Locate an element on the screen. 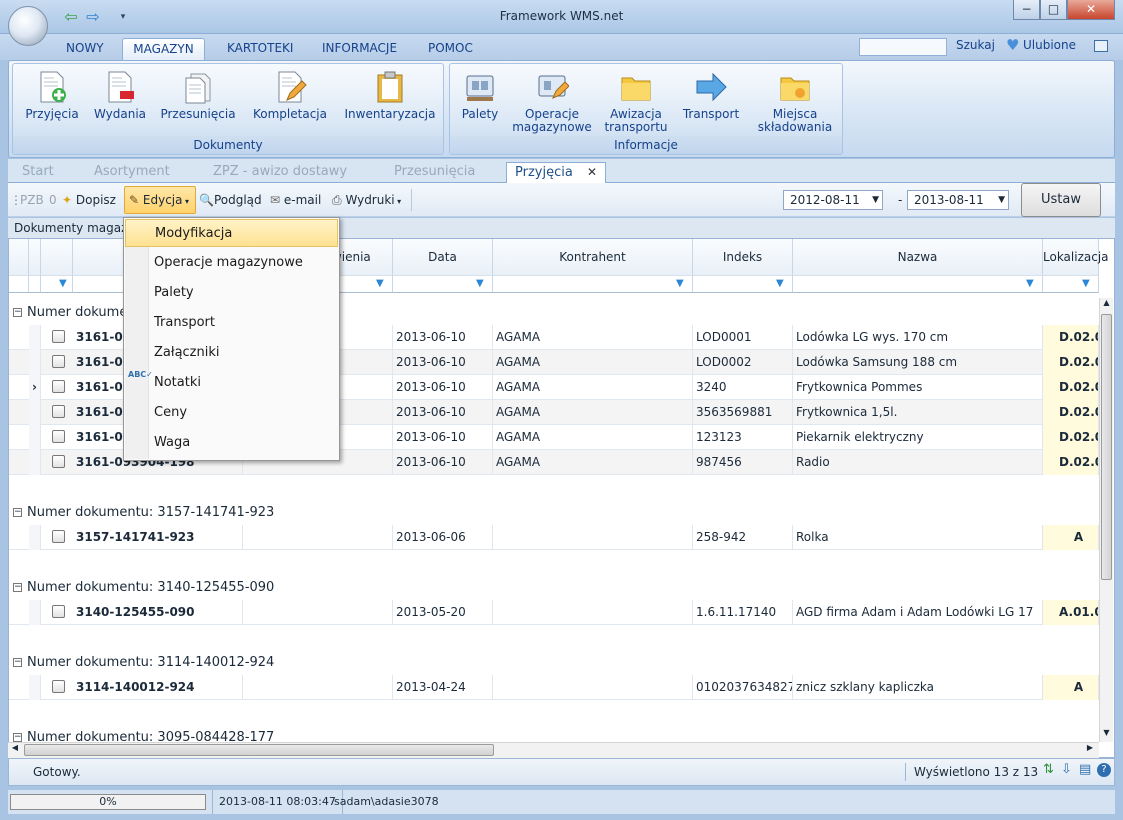  column-header: Lokalizacja is located at coordinates (1076, 257).